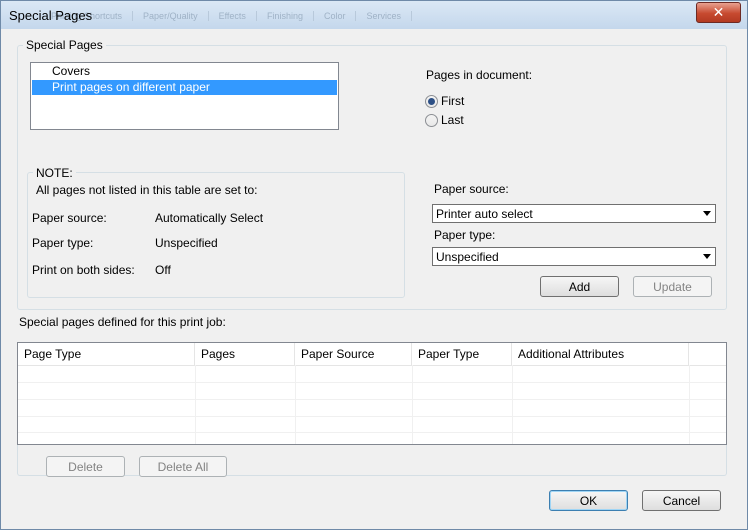 Image resolution: width=748 pixels, height=530 pixels. What do you see at coordinates (233, 16) in the screenshot?
I see `ghost-tab: Effects` at bounding box center [233, 16].